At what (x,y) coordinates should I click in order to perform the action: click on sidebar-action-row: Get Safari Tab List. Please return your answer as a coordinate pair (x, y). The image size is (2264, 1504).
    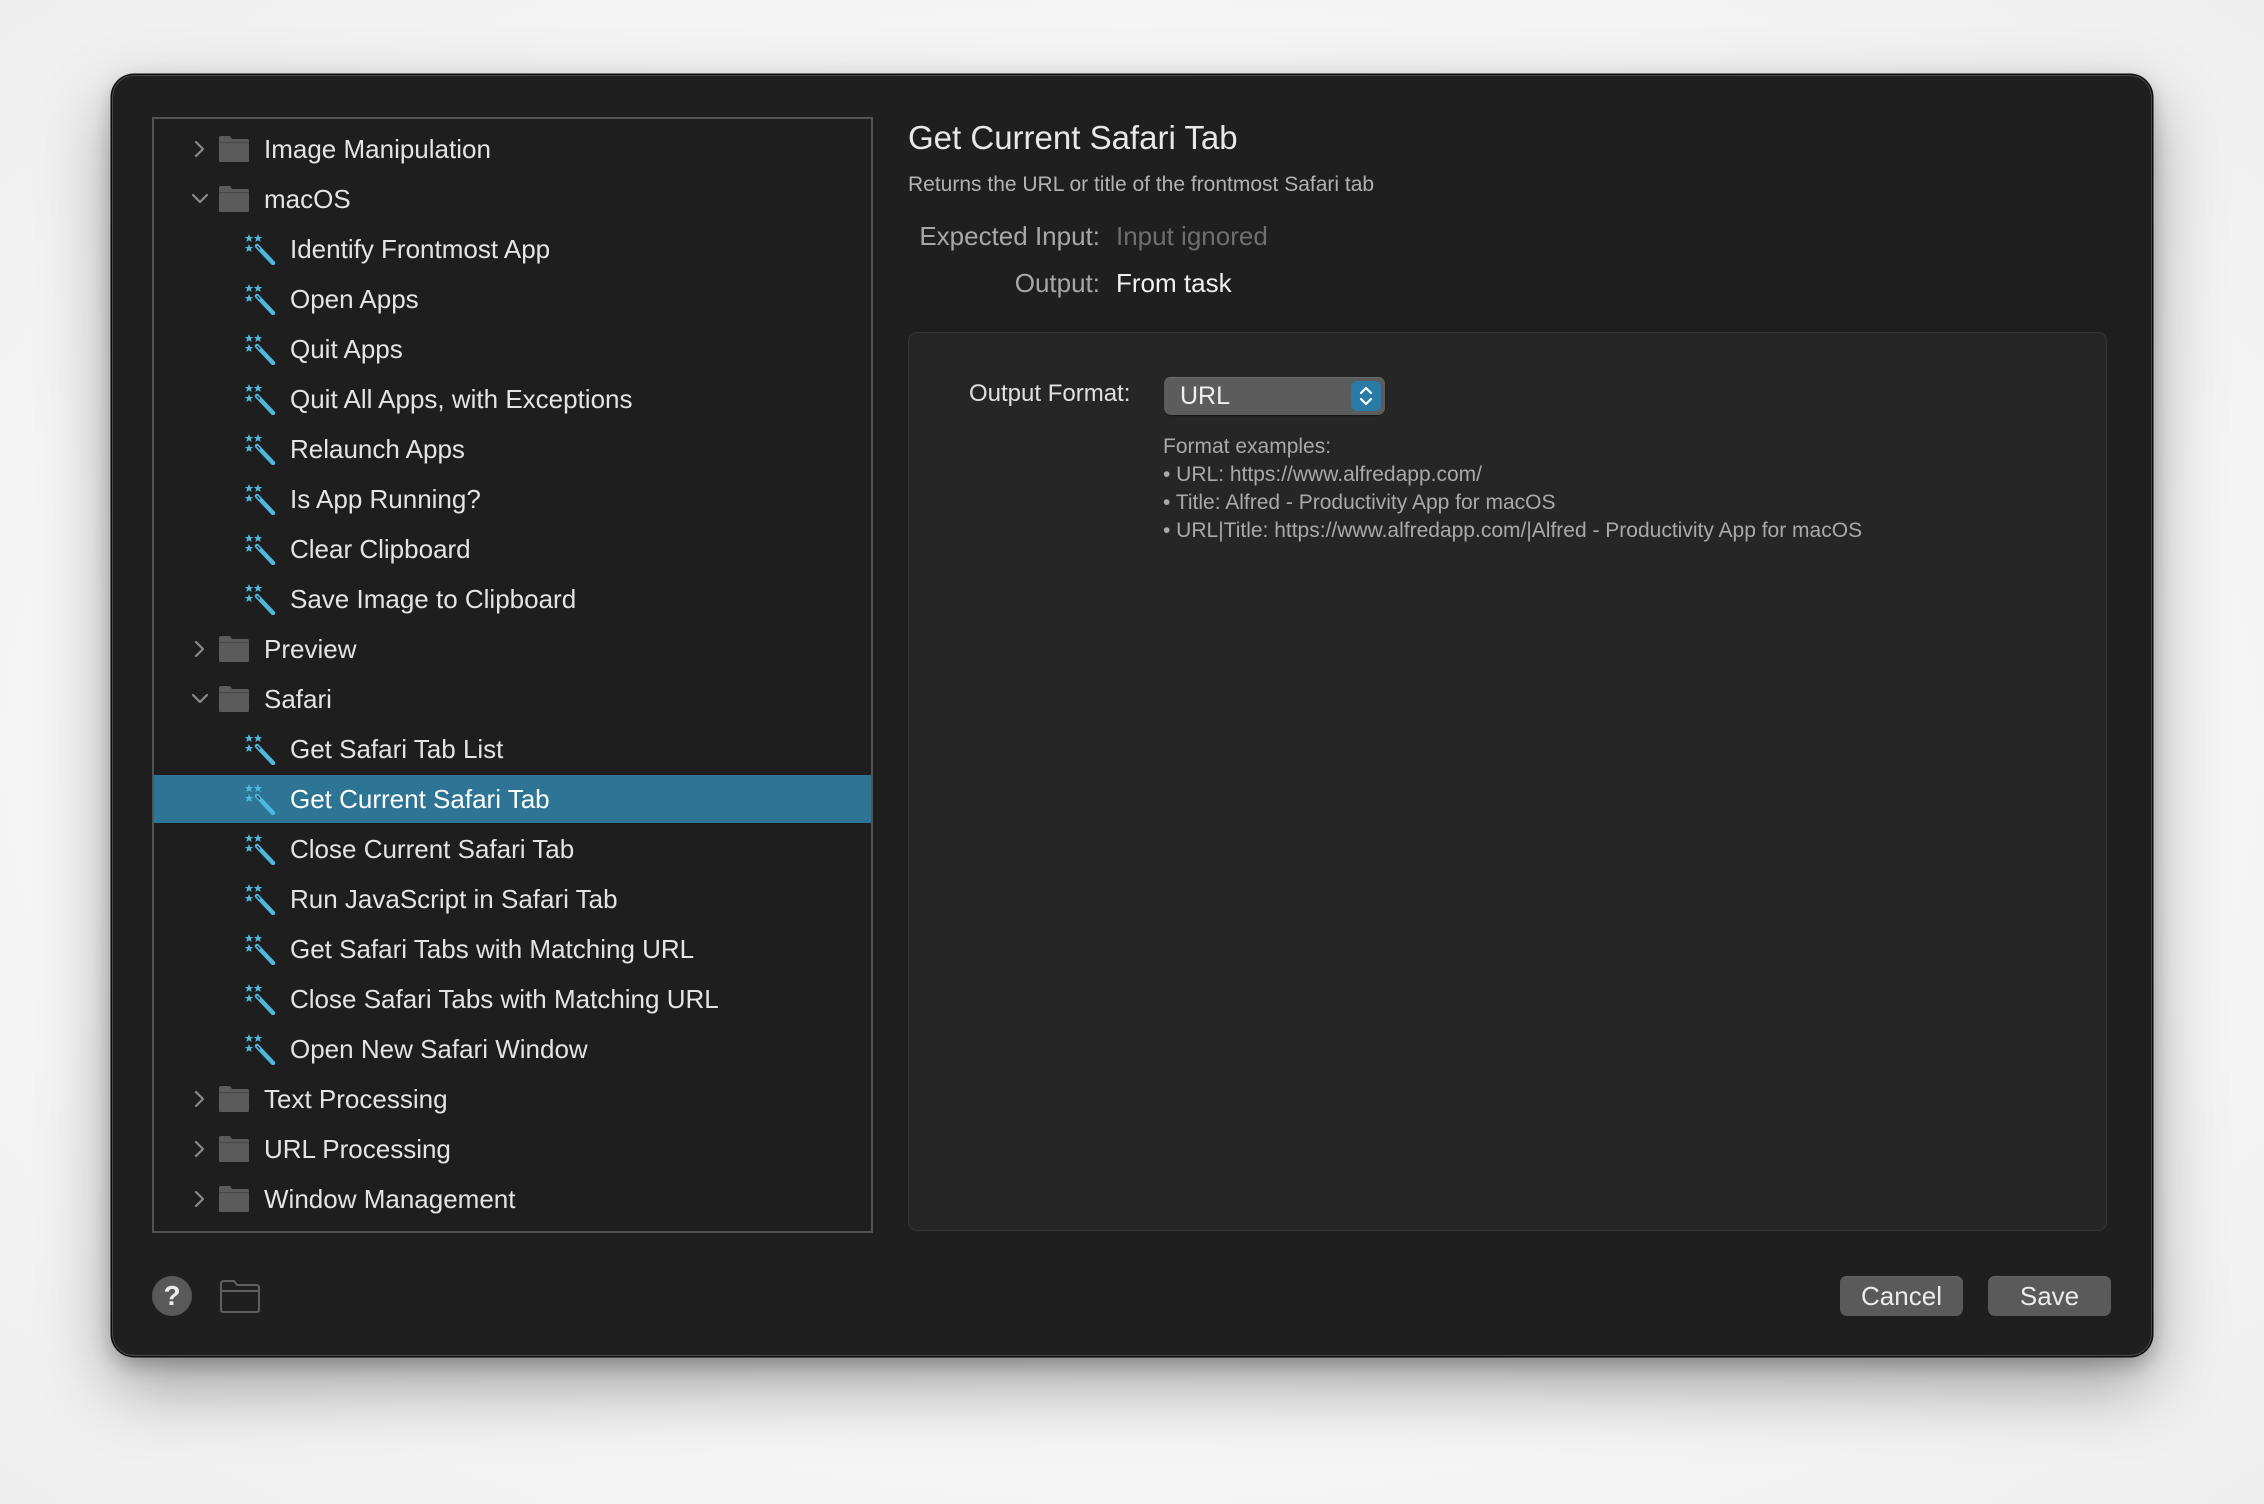
    Looking at the image, I should click on (512, 749).